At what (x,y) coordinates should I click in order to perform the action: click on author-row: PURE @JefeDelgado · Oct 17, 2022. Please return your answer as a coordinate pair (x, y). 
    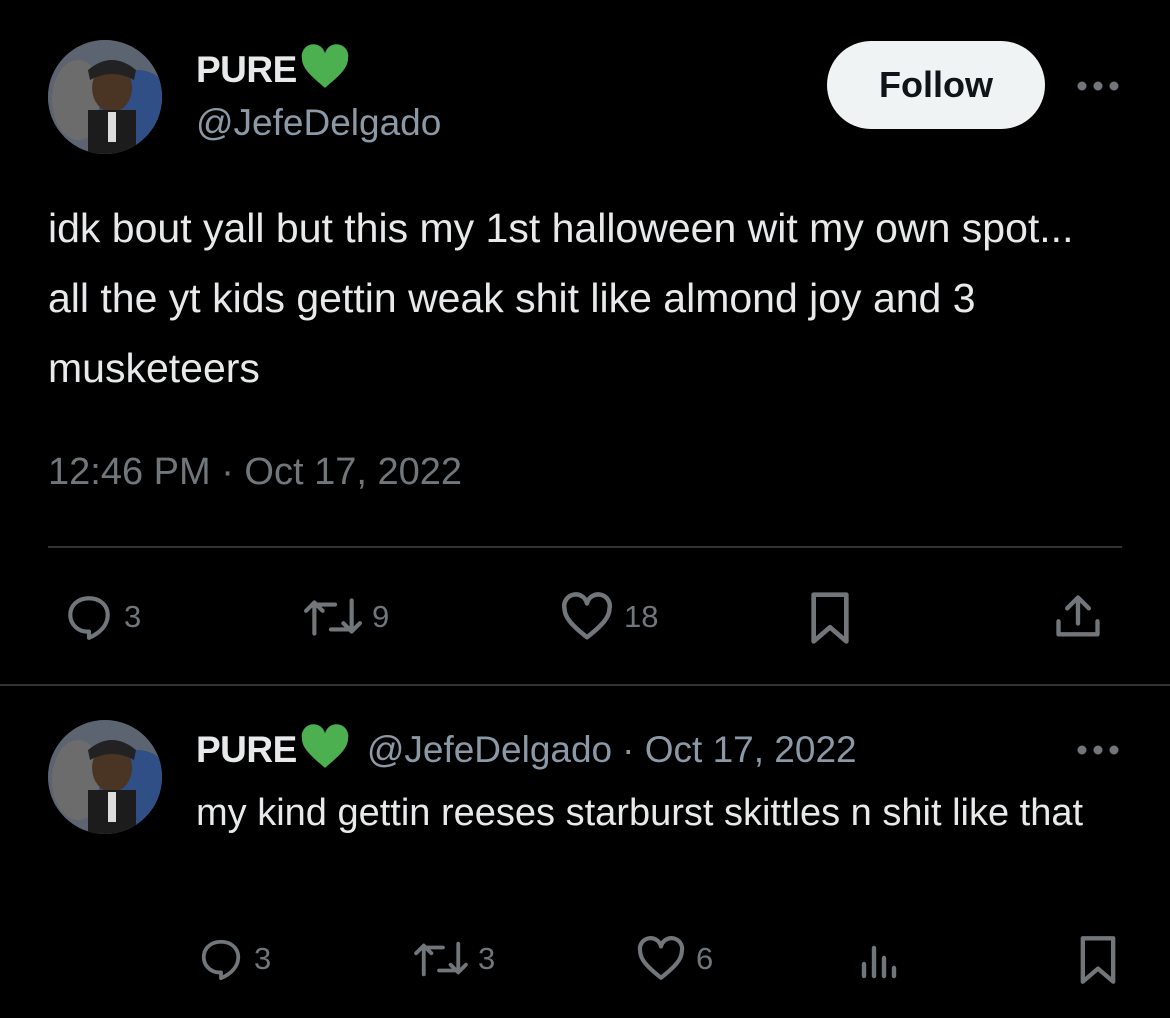
    Looking at the image, I should click on (526, 749).